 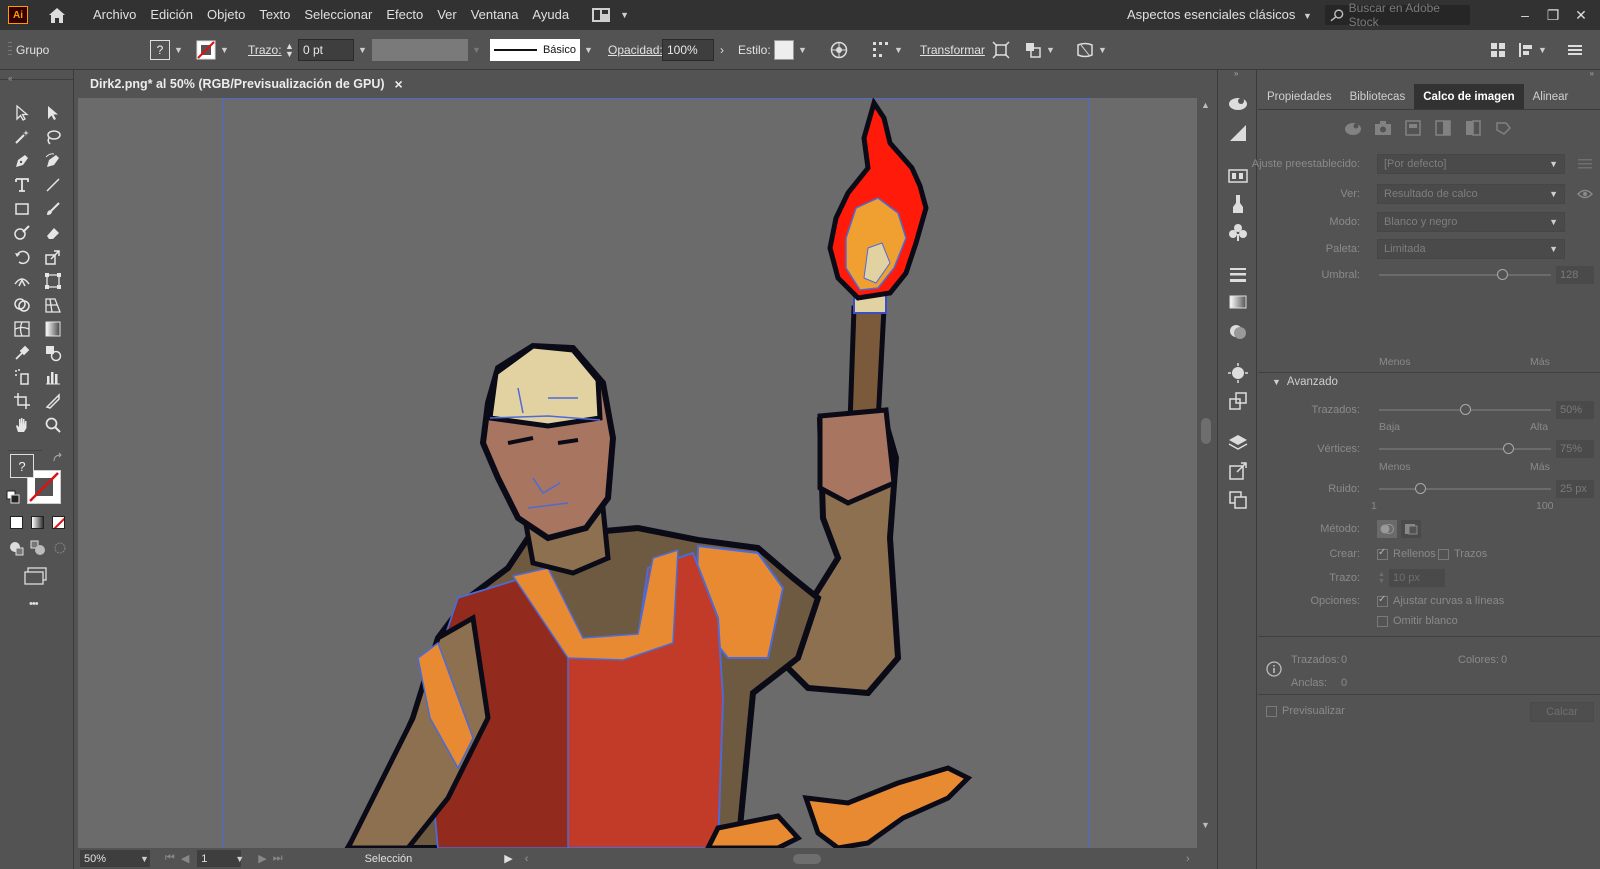 What do you see at coordinates (1382, 553) in the screenshot?
I see `fills-checkbox-box` at bounding box center [1382, 553].